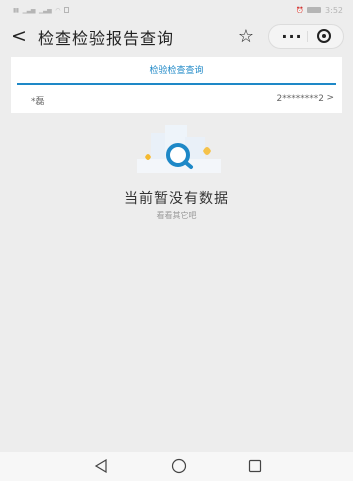  I want to click on system-nav-bar, so click(176, 466).